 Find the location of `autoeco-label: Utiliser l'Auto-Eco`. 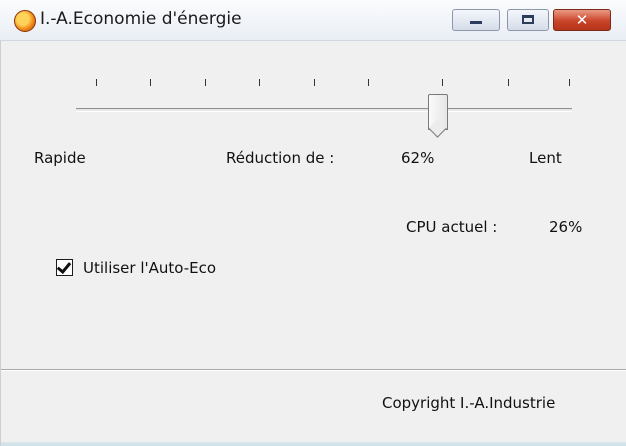

autoeco-label: Utiliser l'Auto-Eco is located at coordinates (149, 268).